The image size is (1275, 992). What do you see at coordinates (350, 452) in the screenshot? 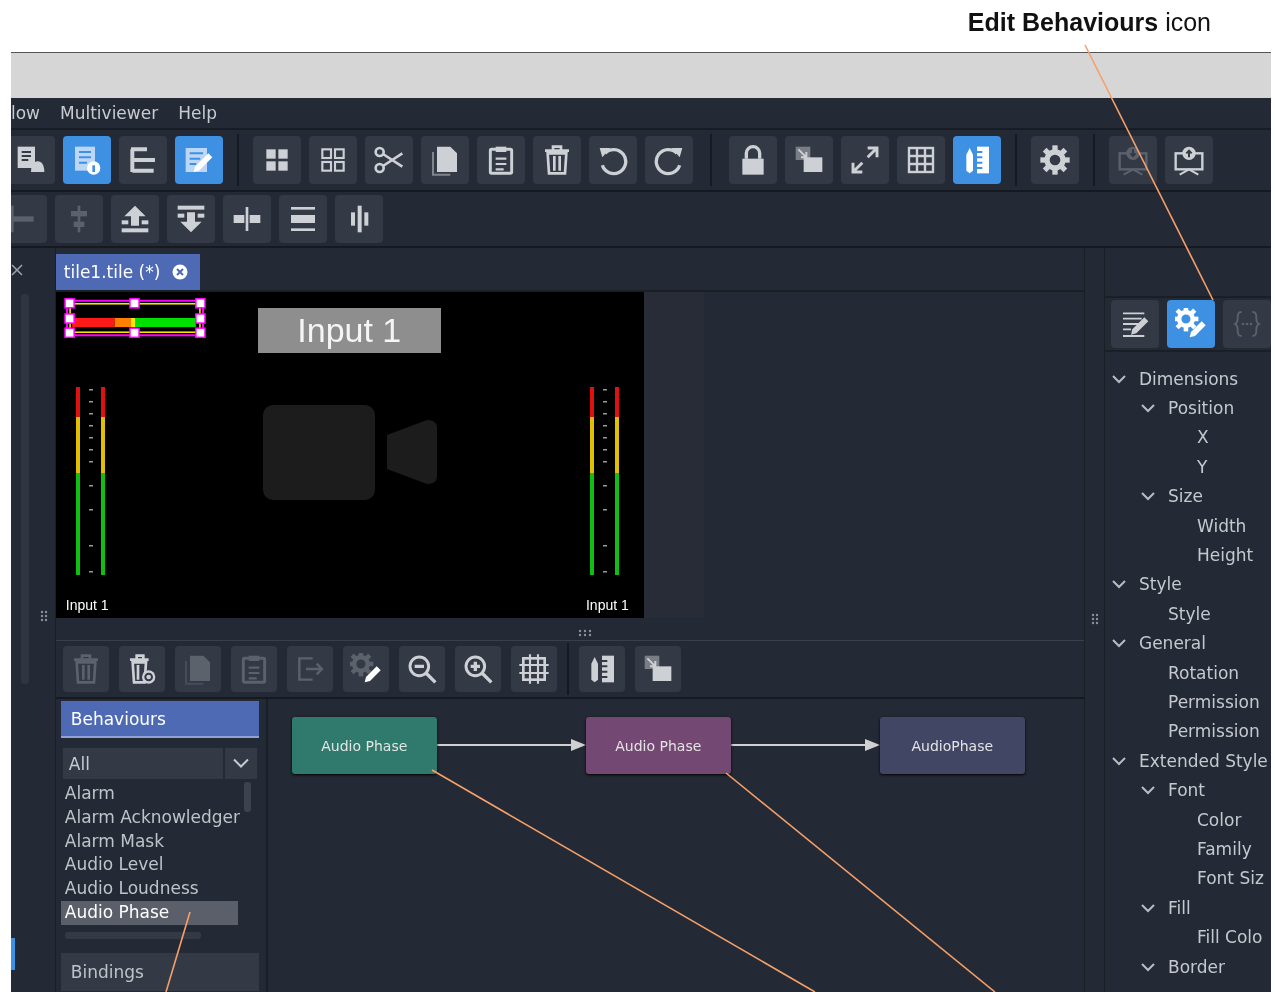
I see `camera-icon` at bounding box center [350, 452].